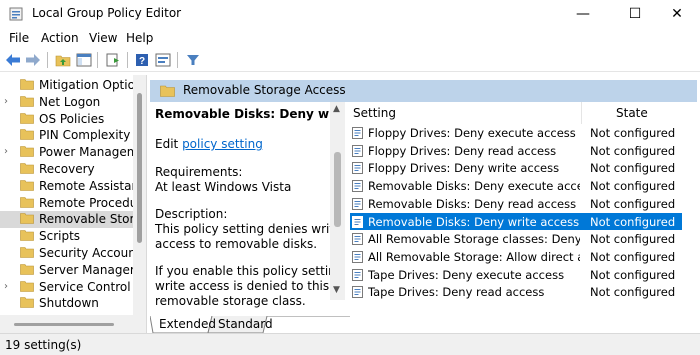 The height and width of the screenshot is (355, 700). What do you see at coordinates (581, 113) in the screenshot?
I see `column-divider` at bounding box center [581, 113].